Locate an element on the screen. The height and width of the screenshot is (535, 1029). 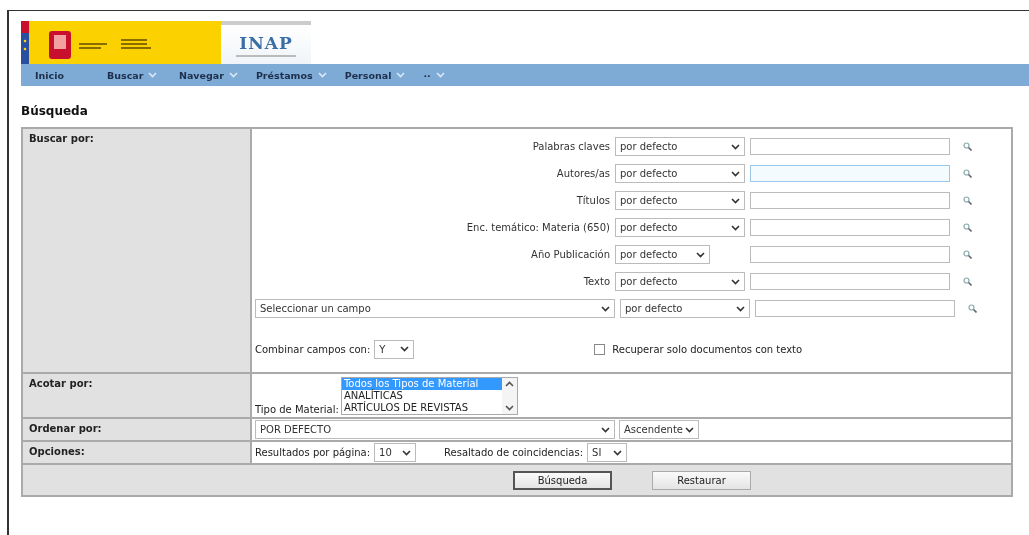
field-label: Autores/as is located at coordinates (582, 173).